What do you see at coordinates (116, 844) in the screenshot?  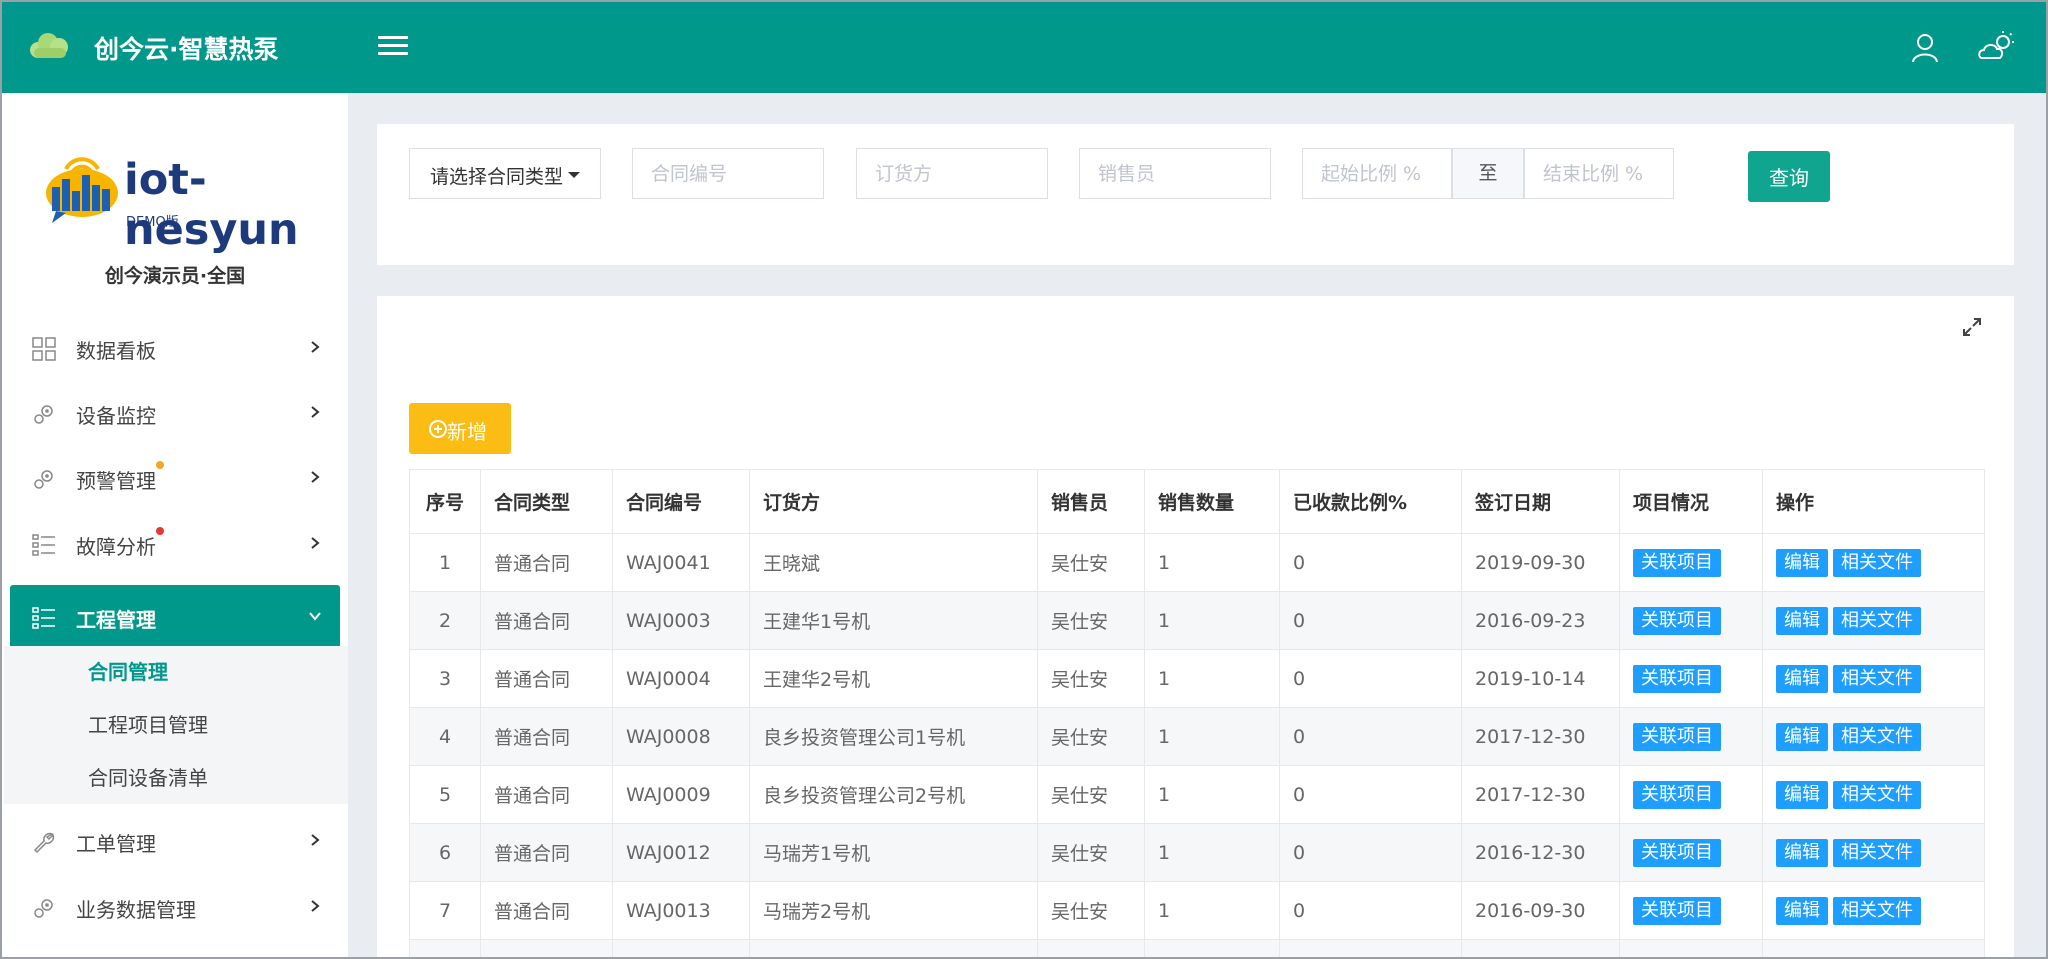 I see `sidebar-item-label: 工单管理` at bounding box center [116, 844].